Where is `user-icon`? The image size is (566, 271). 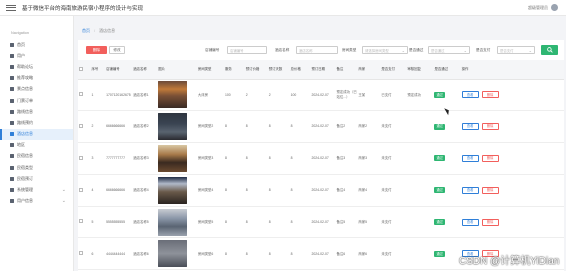
user-icon is located at coordinates (12, 55).